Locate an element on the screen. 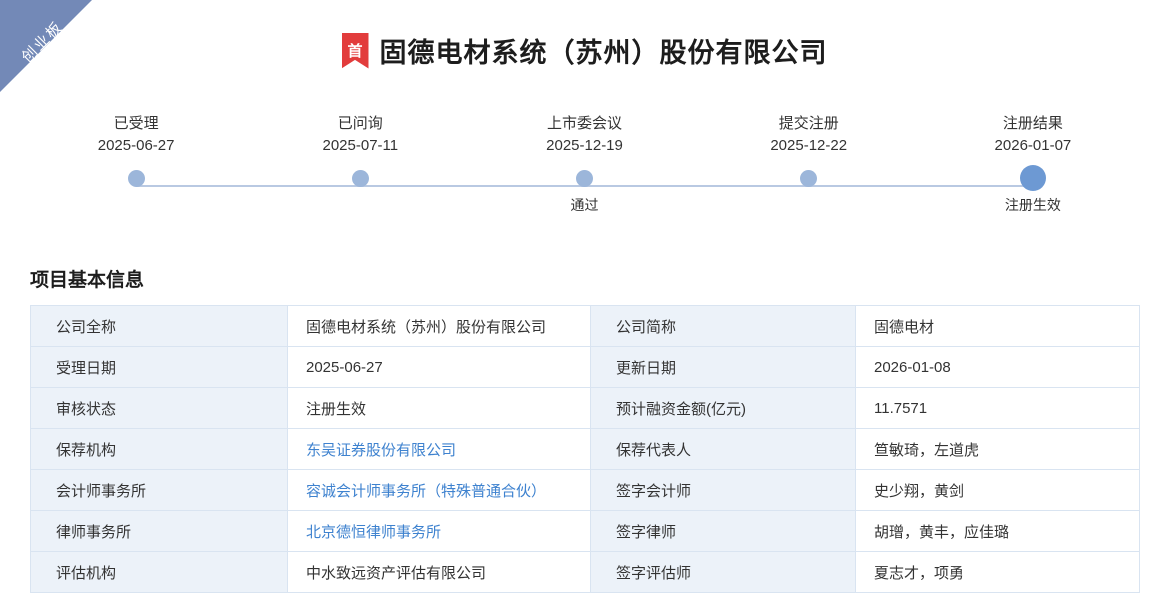 The width and height of the screenshot is (1169, 606). step-sub-label: 注册生效 is located at coordinates (1032, 205).